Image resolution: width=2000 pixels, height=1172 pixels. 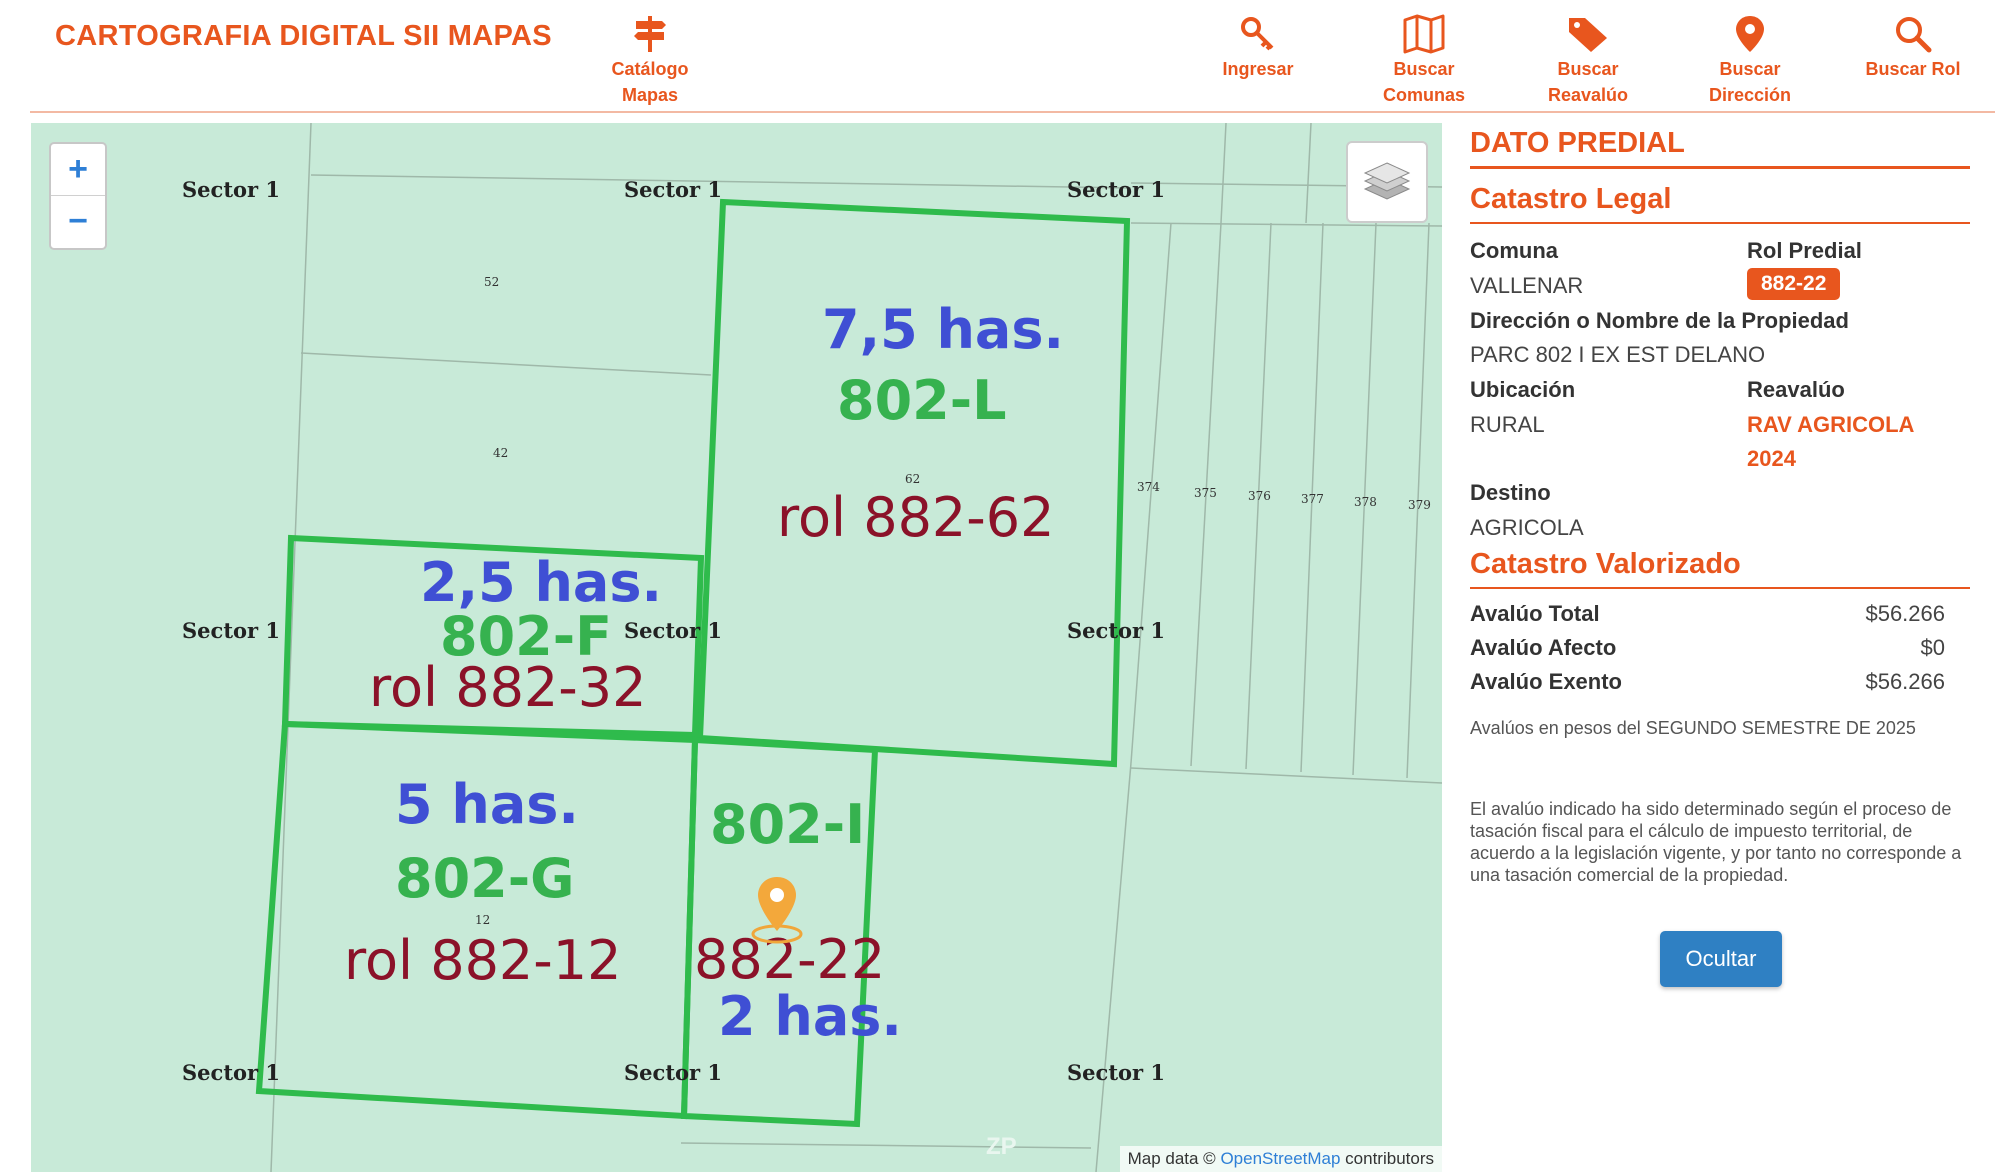 What do you see at coordinates (1588, 61) in the screenshot?
I see `search-appraisal-button: Buscar Reavalúo` at bounding box center [1588, 61].